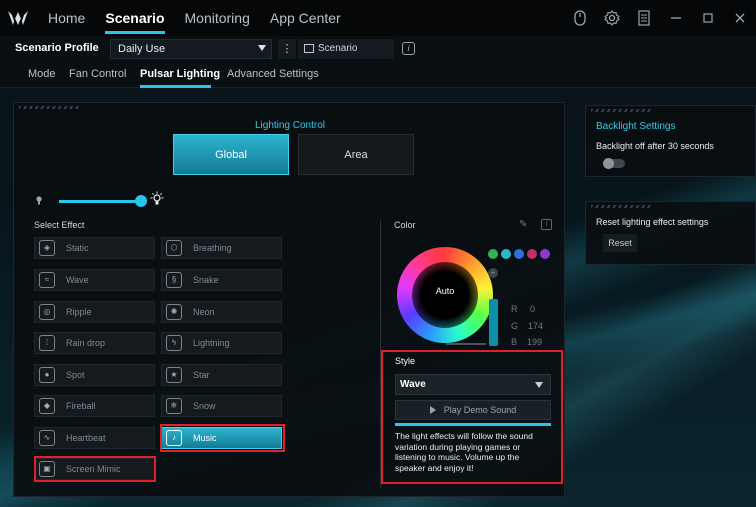 The image size is (756, 507). What do you see at coordinates (378, 18) in the screenshot?
I see `top-nav-bar: Home Scenario Monitoring App Center` at bounding box center [378, 18].